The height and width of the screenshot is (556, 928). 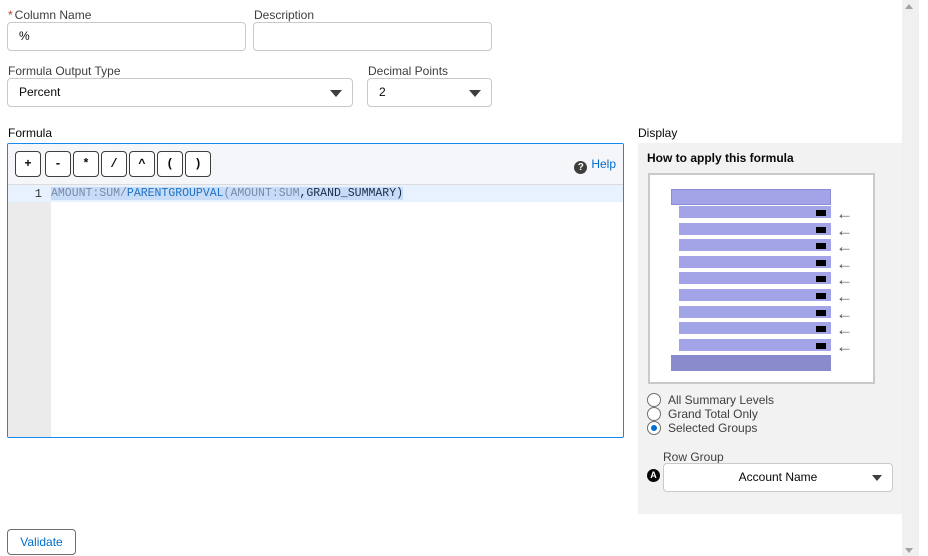 What do you see at coordinates (58, 164) in the screenshot?
I see `minus-operator-button: -` at bounding box center [58, 164].